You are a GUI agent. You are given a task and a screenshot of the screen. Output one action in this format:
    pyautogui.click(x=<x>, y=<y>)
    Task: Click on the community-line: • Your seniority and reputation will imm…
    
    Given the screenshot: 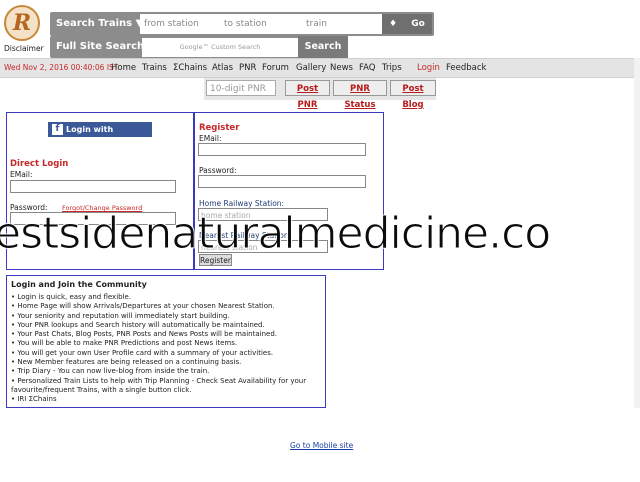 What is the action you would take?
    pyautogui.click(x=120, y=315)
    